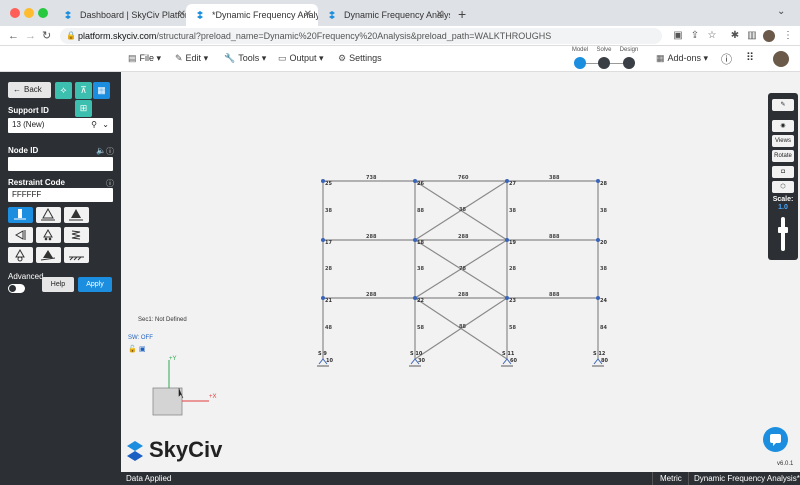 This screenshot has height=485, width=800. What do you see at coordinates (46, 36) in the screenshot?
I see `reload-icon: ↻` at bounding box center [46, 36].